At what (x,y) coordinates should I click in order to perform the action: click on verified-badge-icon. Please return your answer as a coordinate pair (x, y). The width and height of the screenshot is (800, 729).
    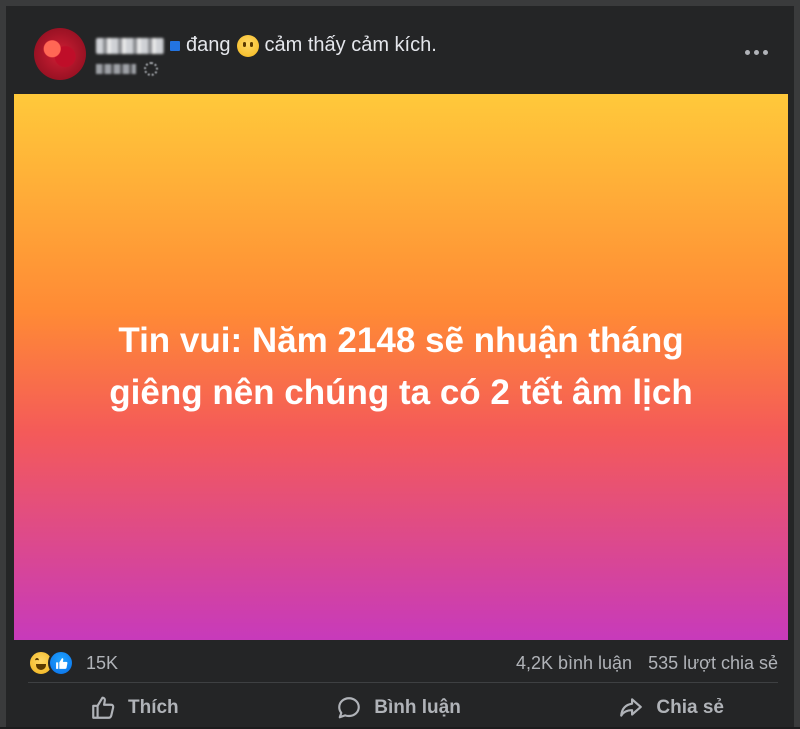
    Looking at the image, I should click on (175, 45).